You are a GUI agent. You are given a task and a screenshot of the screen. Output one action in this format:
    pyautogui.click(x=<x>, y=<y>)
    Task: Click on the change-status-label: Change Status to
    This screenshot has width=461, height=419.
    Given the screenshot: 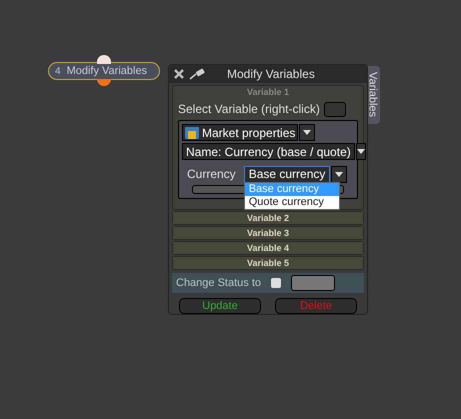 What is the action you would take?
    pyautogui.click(x=219, y=283)
    